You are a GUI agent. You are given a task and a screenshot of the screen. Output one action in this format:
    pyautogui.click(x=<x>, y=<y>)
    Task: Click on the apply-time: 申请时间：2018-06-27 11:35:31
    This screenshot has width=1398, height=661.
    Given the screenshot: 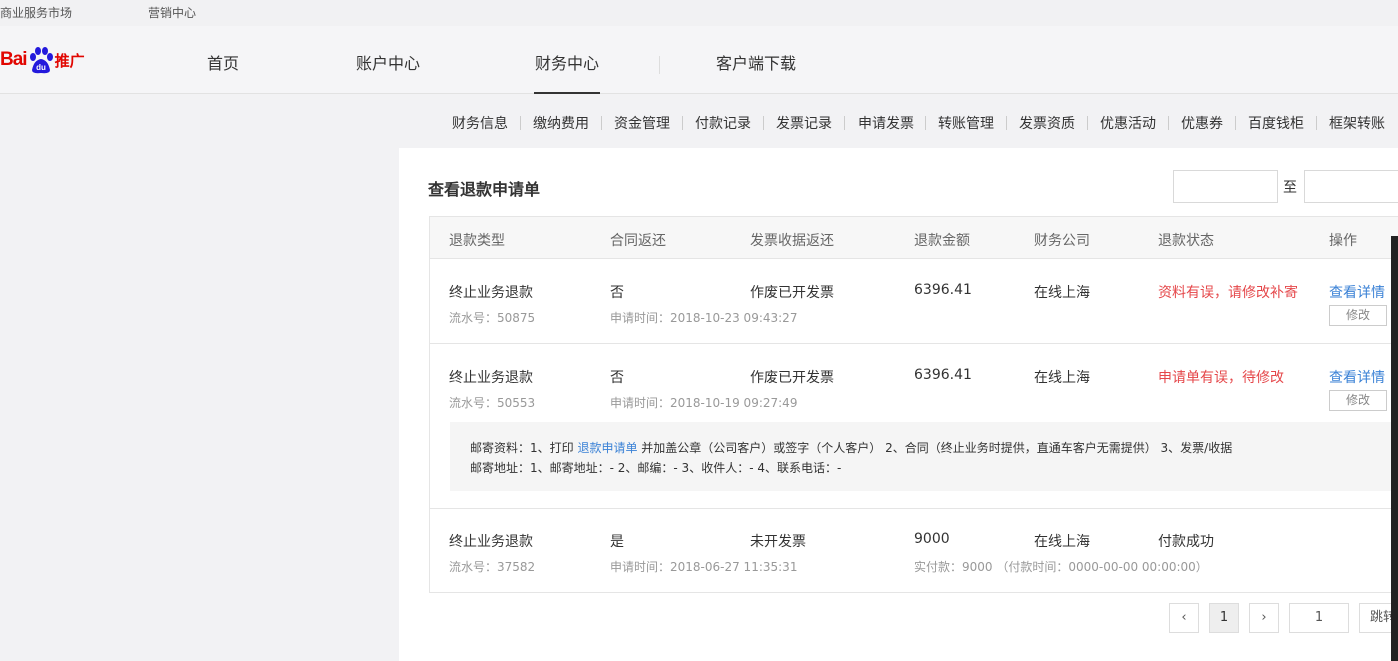 What is the action you would take?
    pyautogui.click(x=704, y=567)
    